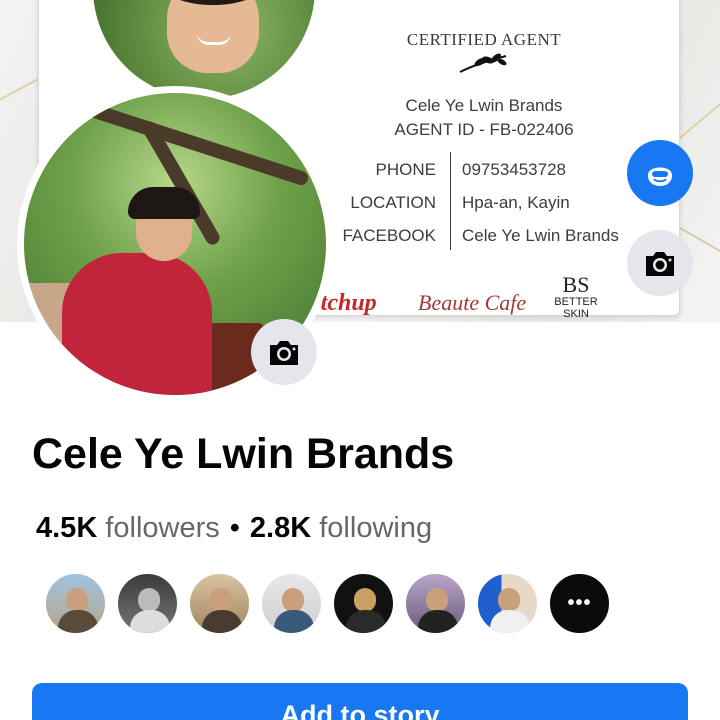 Image resolution: width=720 pixels, height=720 pixels. I want to click on following-link: 2.8K following, so click(341, 528).